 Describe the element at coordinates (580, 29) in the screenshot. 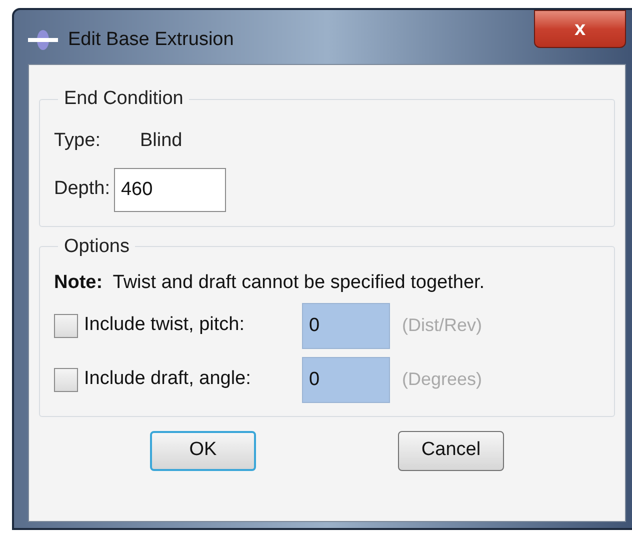

I see `close-button: x` at that location.